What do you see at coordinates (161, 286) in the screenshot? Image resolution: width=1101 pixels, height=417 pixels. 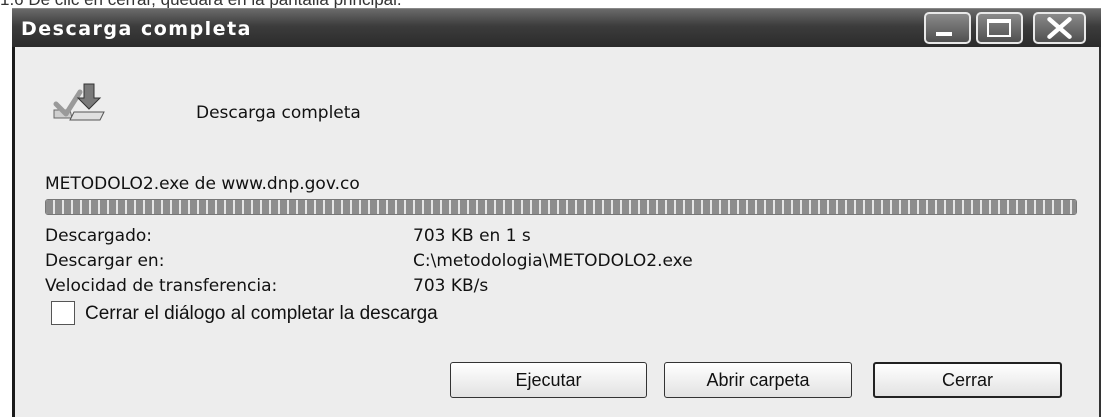 I see `detail-label: Velocidad de transferencia:` at bounding box center [161, 286].